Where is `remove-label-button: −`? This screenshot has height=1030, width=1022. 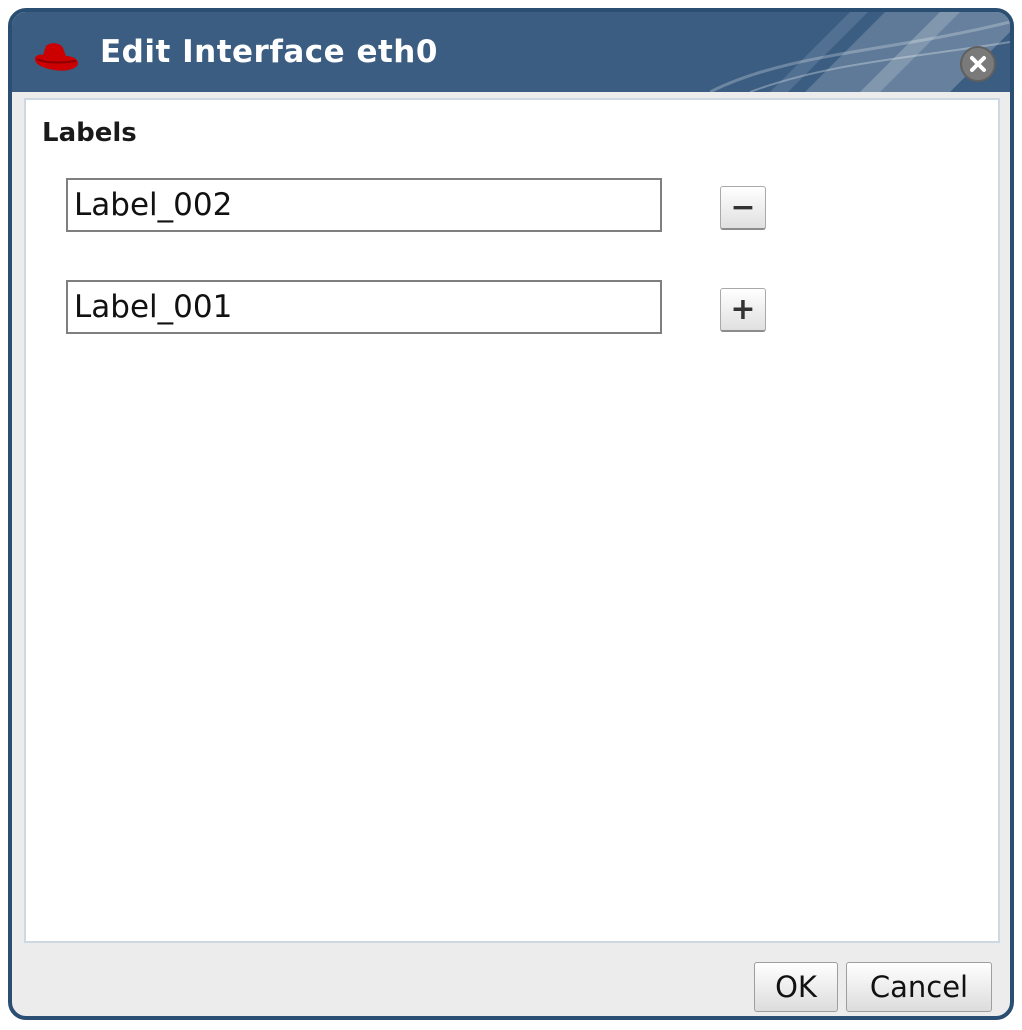 remove-label-button: − is located at coordinates (743, 208).